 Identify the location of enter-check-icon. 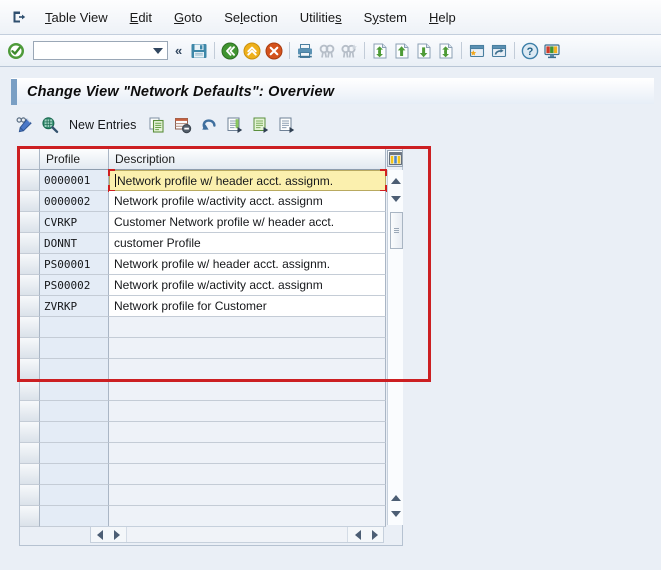
(16, 51).